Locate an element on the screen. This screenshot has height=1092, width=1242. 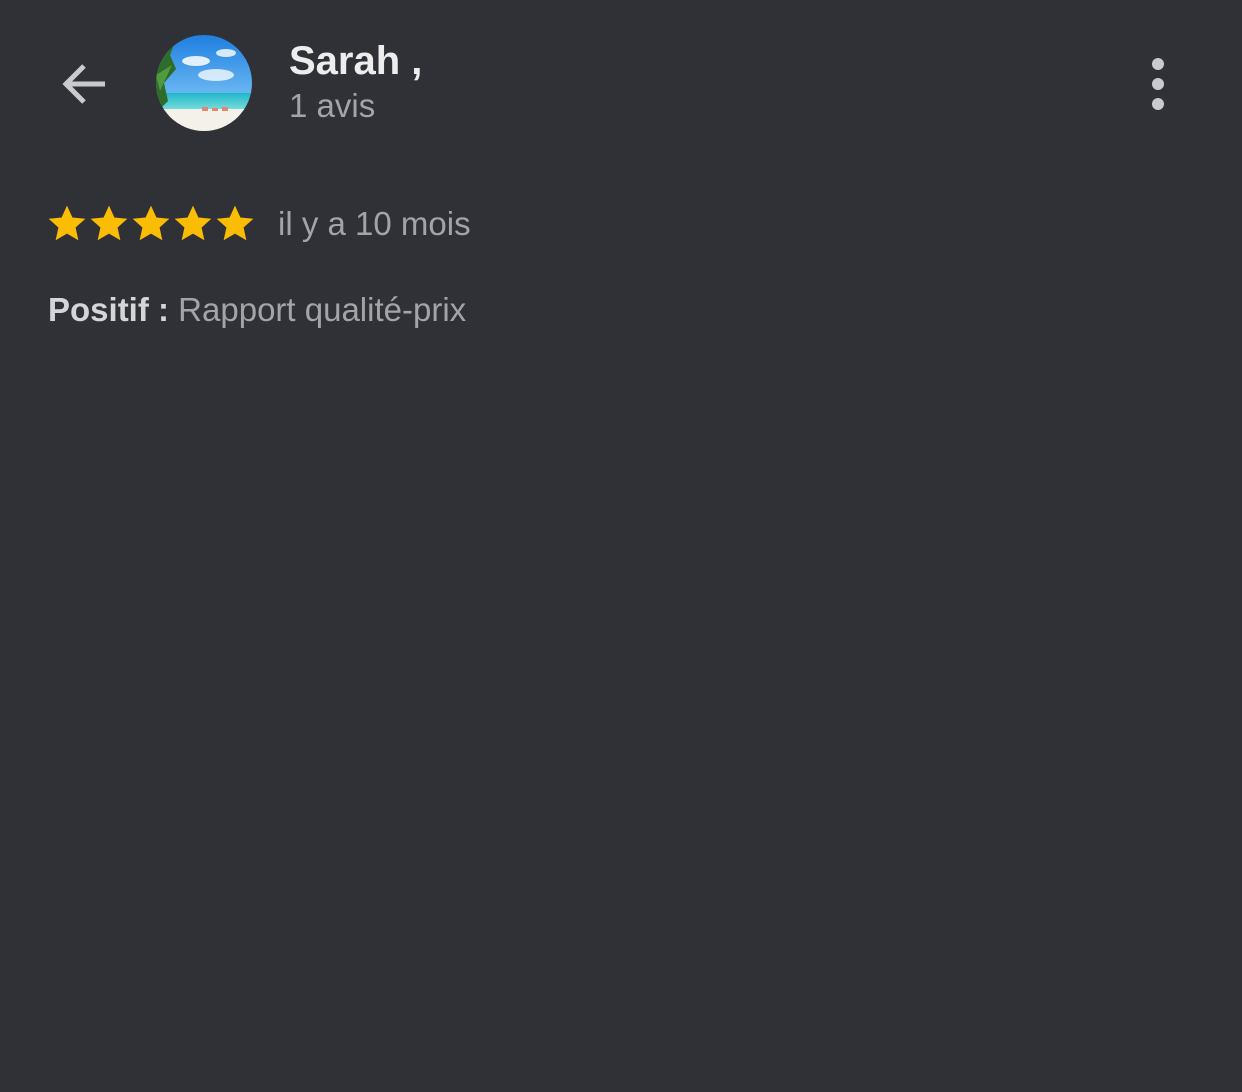
user-name: Sarah , is located at coordinates (355, 61).